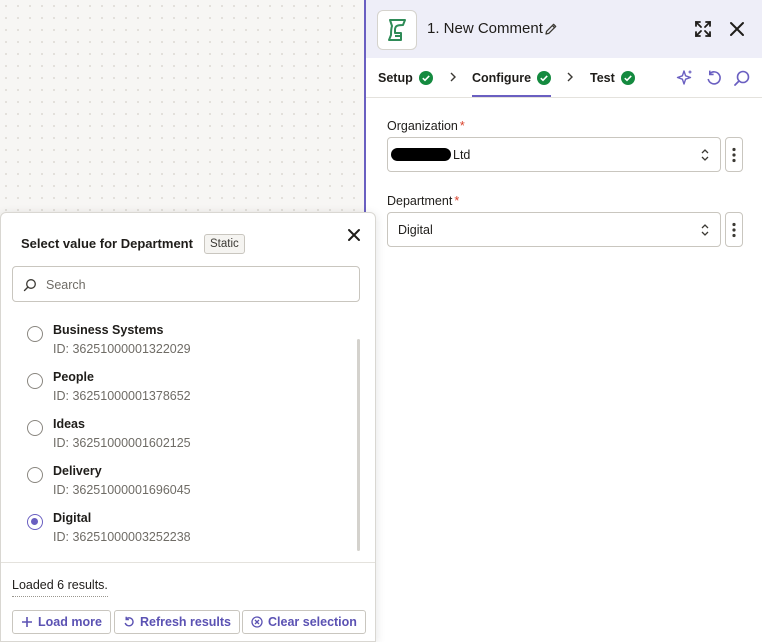 The width and height of the screenshot is (762, 642). Describe the element at coordinates (186, 622) in the screenshot. I see `button-label: Refresh results` at that location.